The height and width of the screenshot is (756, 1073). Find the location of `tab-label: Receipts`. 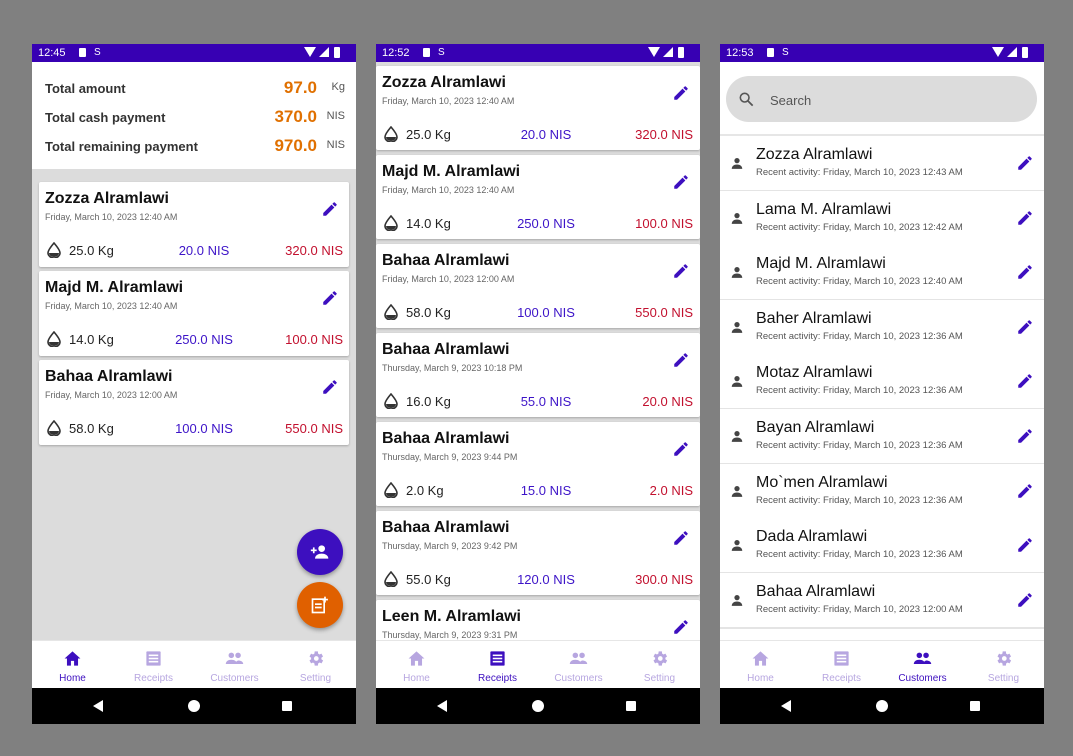

tab-label: Receipts is located at coordinates (153, 678).